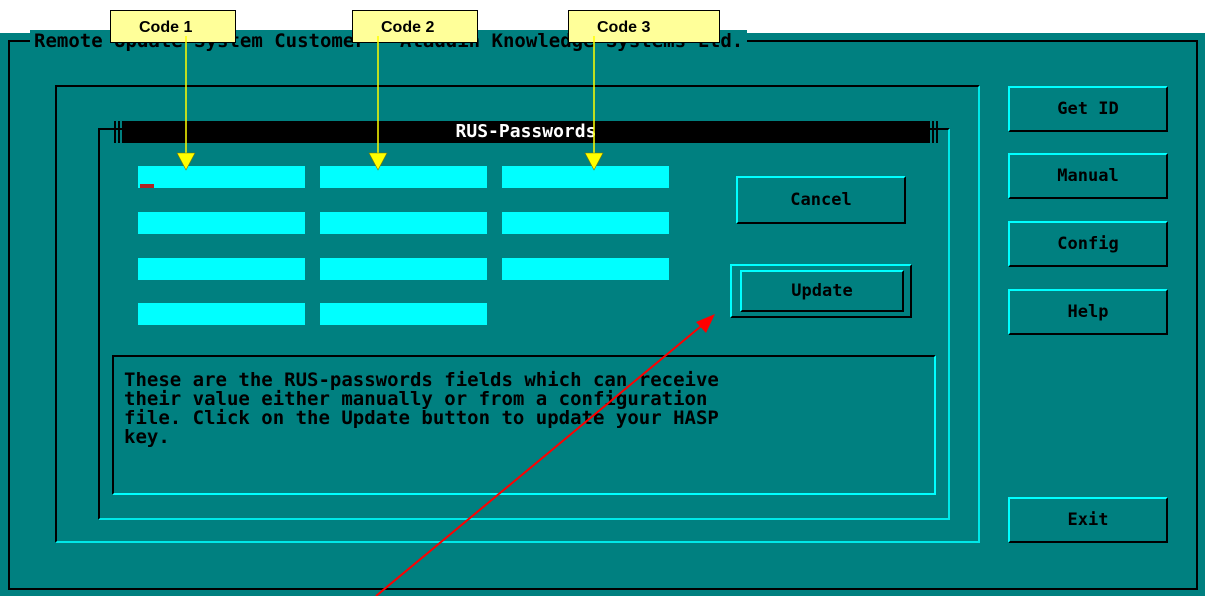 The height and width of the screenshot is (596, 1205). I want to click on update-pointer-arrow, so click(541, 458).